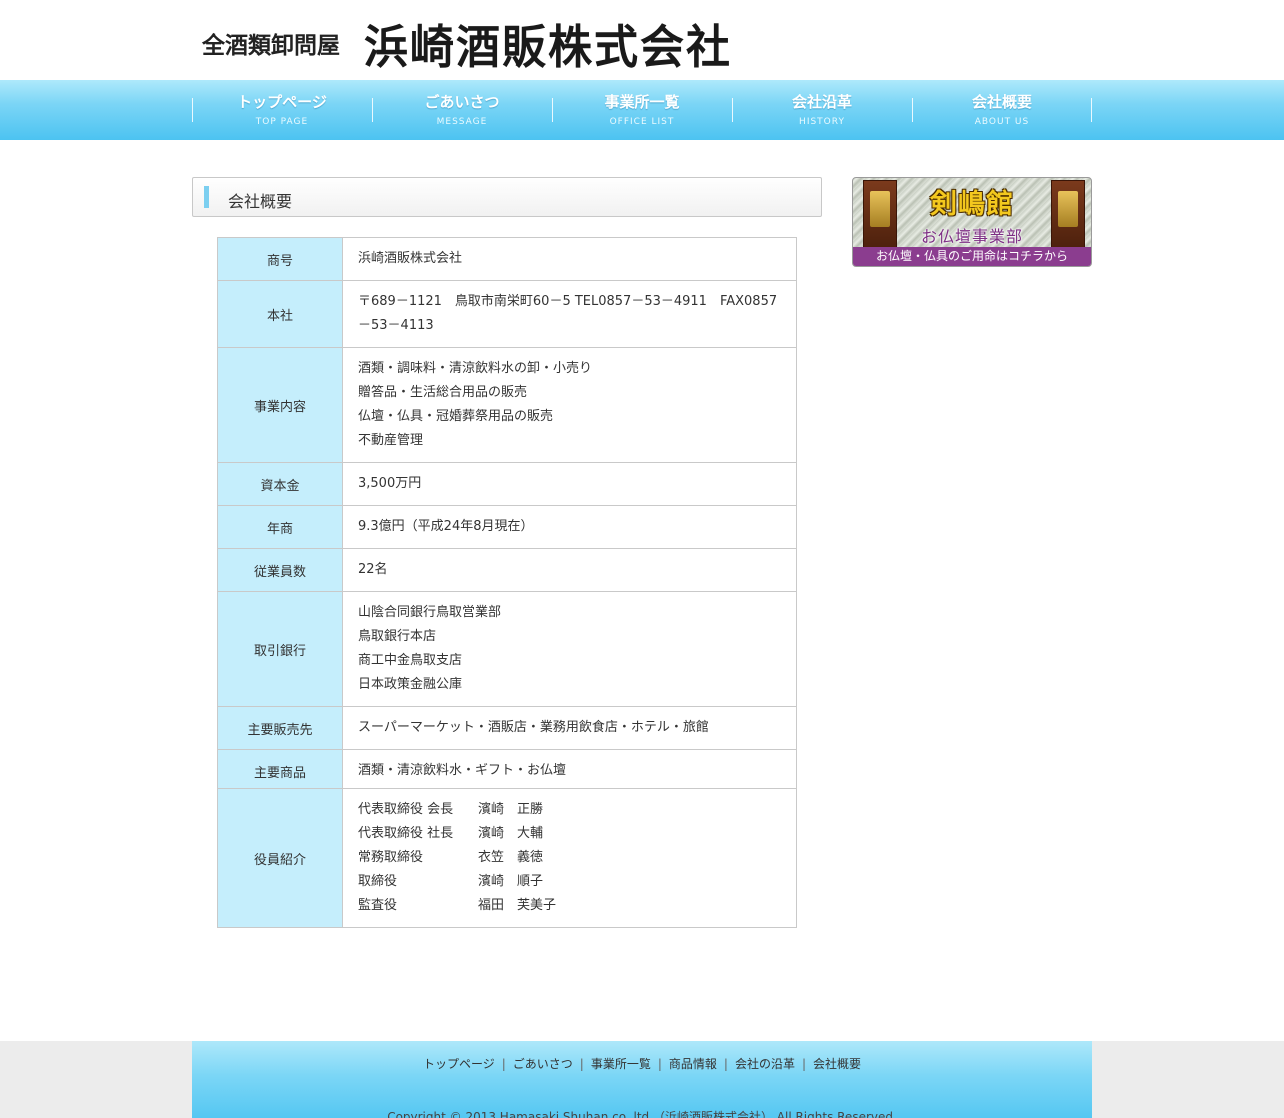  What do you see at coordinates (410, 258) in the screenshot?
I see `value-line: 浜崎酒販株式会社` at bounding box center [410, 258].